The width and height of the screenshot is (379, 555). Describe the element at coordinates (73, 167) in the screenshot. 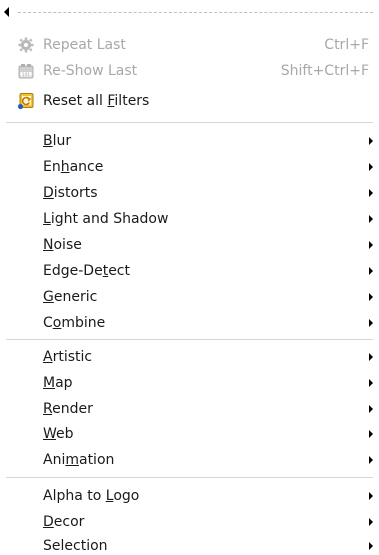

I see `menu-item-label: Enhance` at that location.